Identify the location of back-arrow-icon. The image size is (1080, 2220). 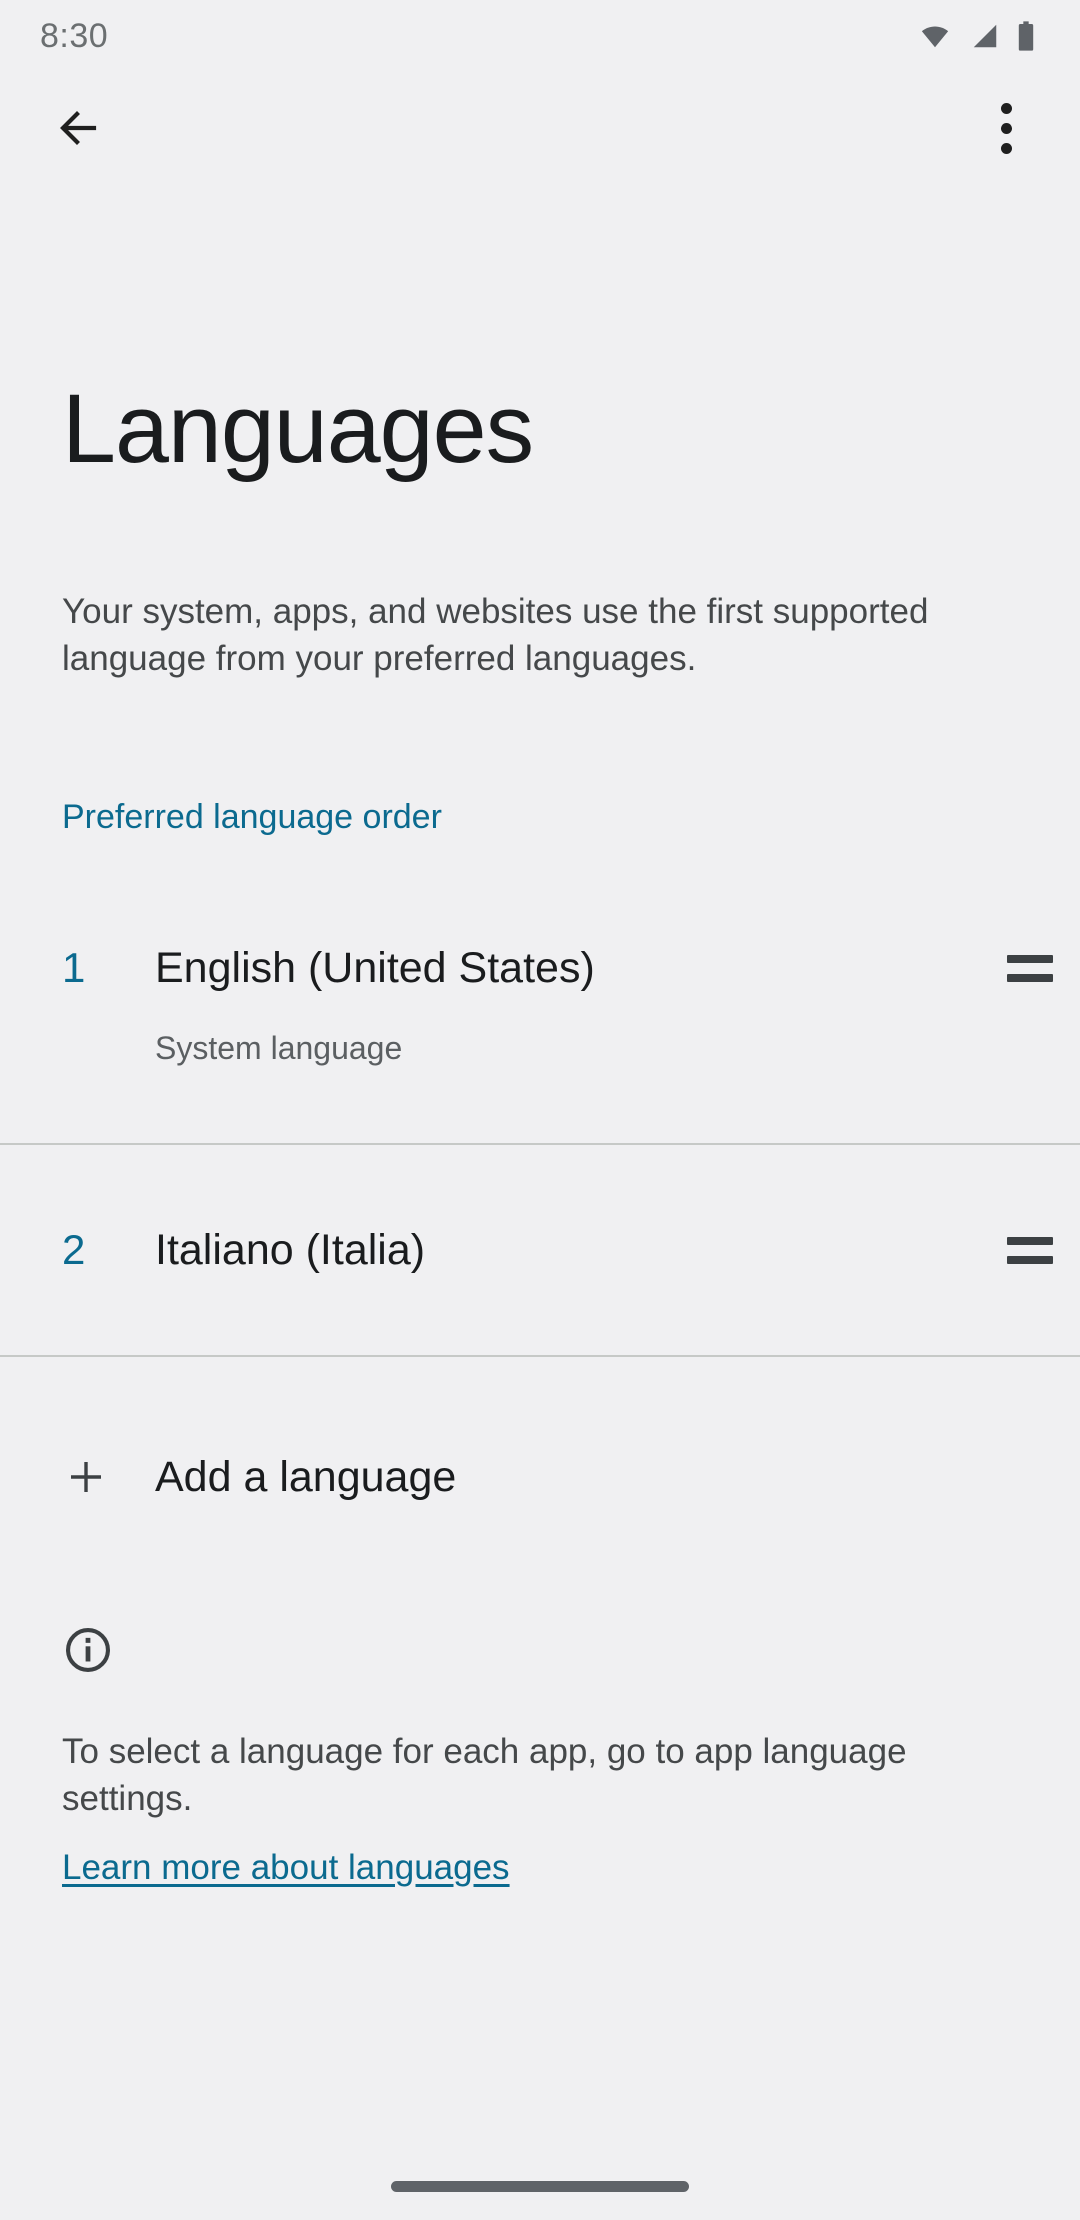
(78, 128).